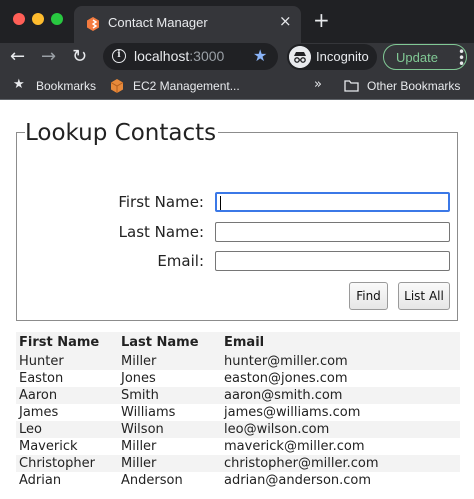 The image size is (474, 499). What do you see at coordinates (39, 412) in the screenshot?
I see `first-name-cell: James` at bounding box center [39, 412].